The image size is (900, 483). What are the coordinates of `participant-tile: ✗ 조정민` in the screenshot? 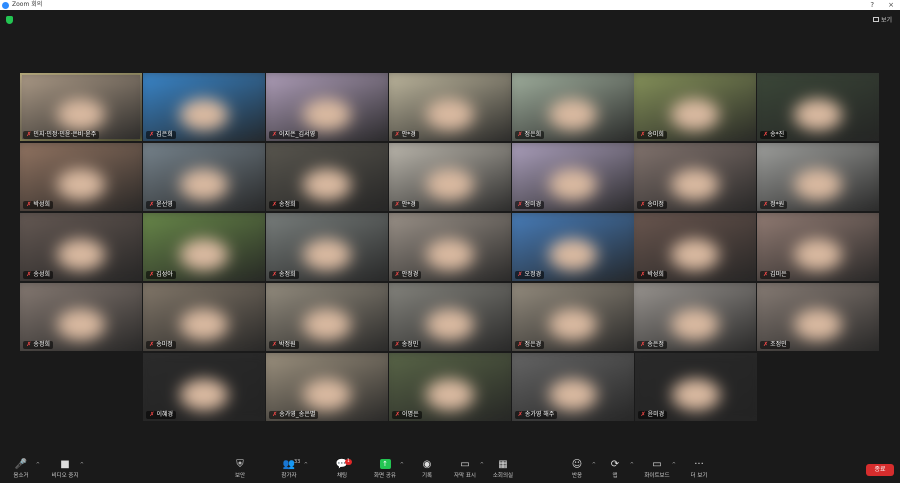 It's located at (818, 317).